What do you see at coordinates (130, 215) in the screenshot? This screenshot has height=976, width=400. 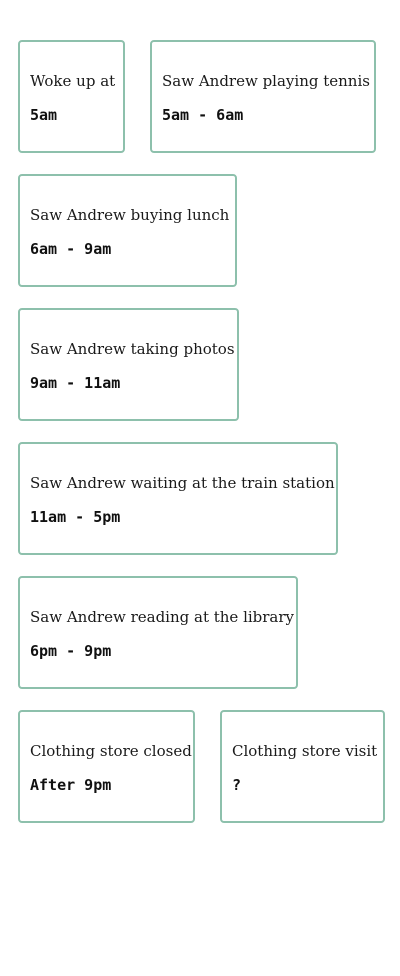 I see `clue-label: Saw Andrew buying lunch` at bounding box center [130, 215].